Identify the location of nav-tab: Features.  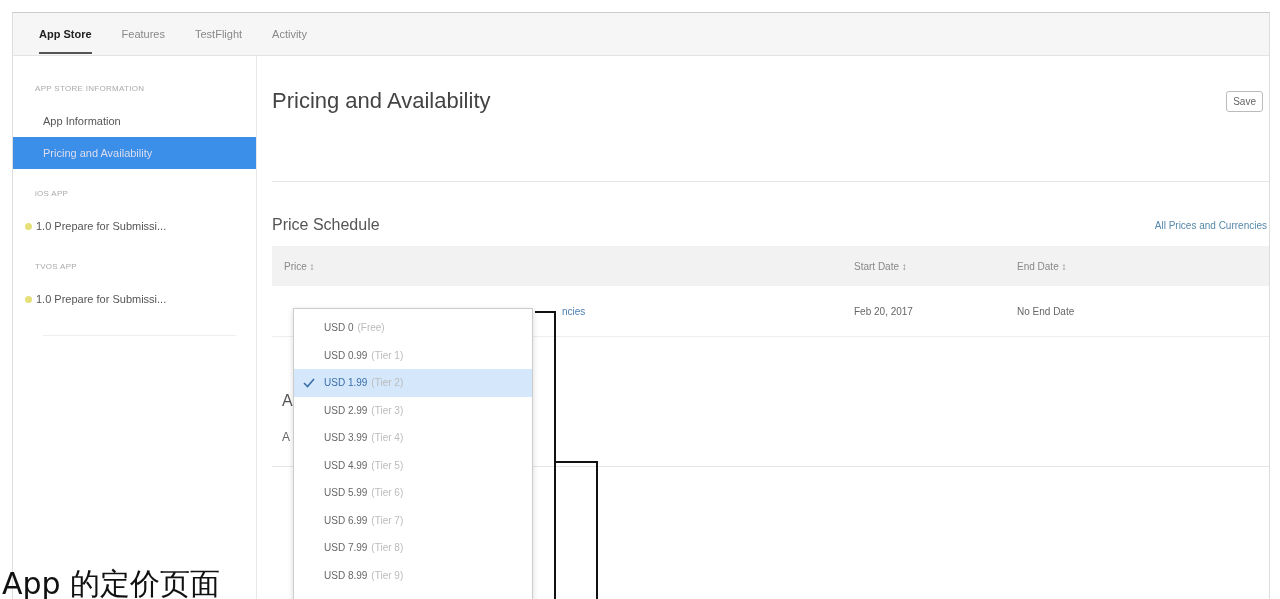
(143, 34).